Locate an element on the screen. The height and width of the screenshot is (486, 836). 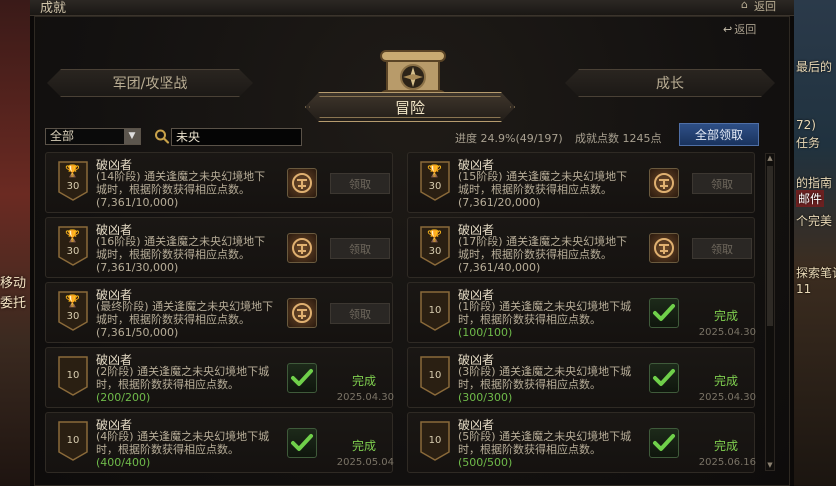
achievement-progress: (7,361/30,000) is located at coordinates (137, 267).